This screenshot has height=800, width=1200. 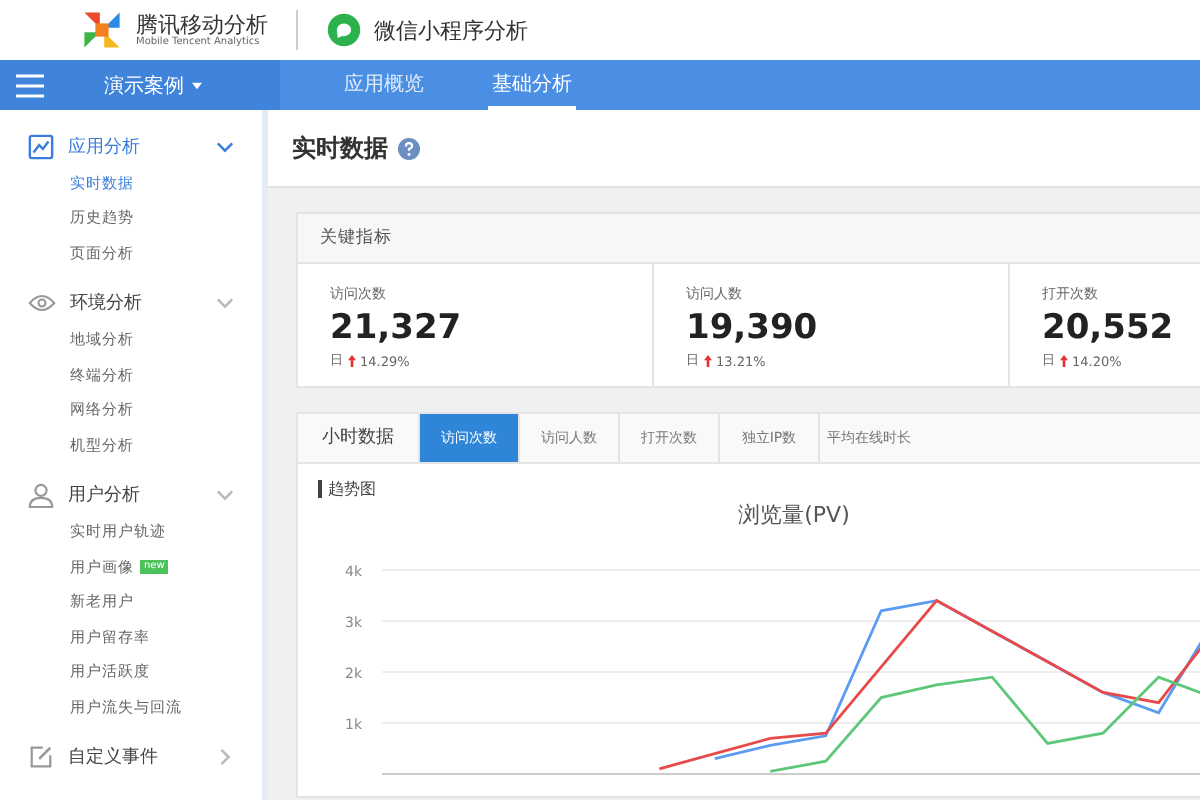 What do you see at coordinates (135, 757) in the screenshot?
I see `sidebar-group: 自定义事件` at bounding box center [135, 757].